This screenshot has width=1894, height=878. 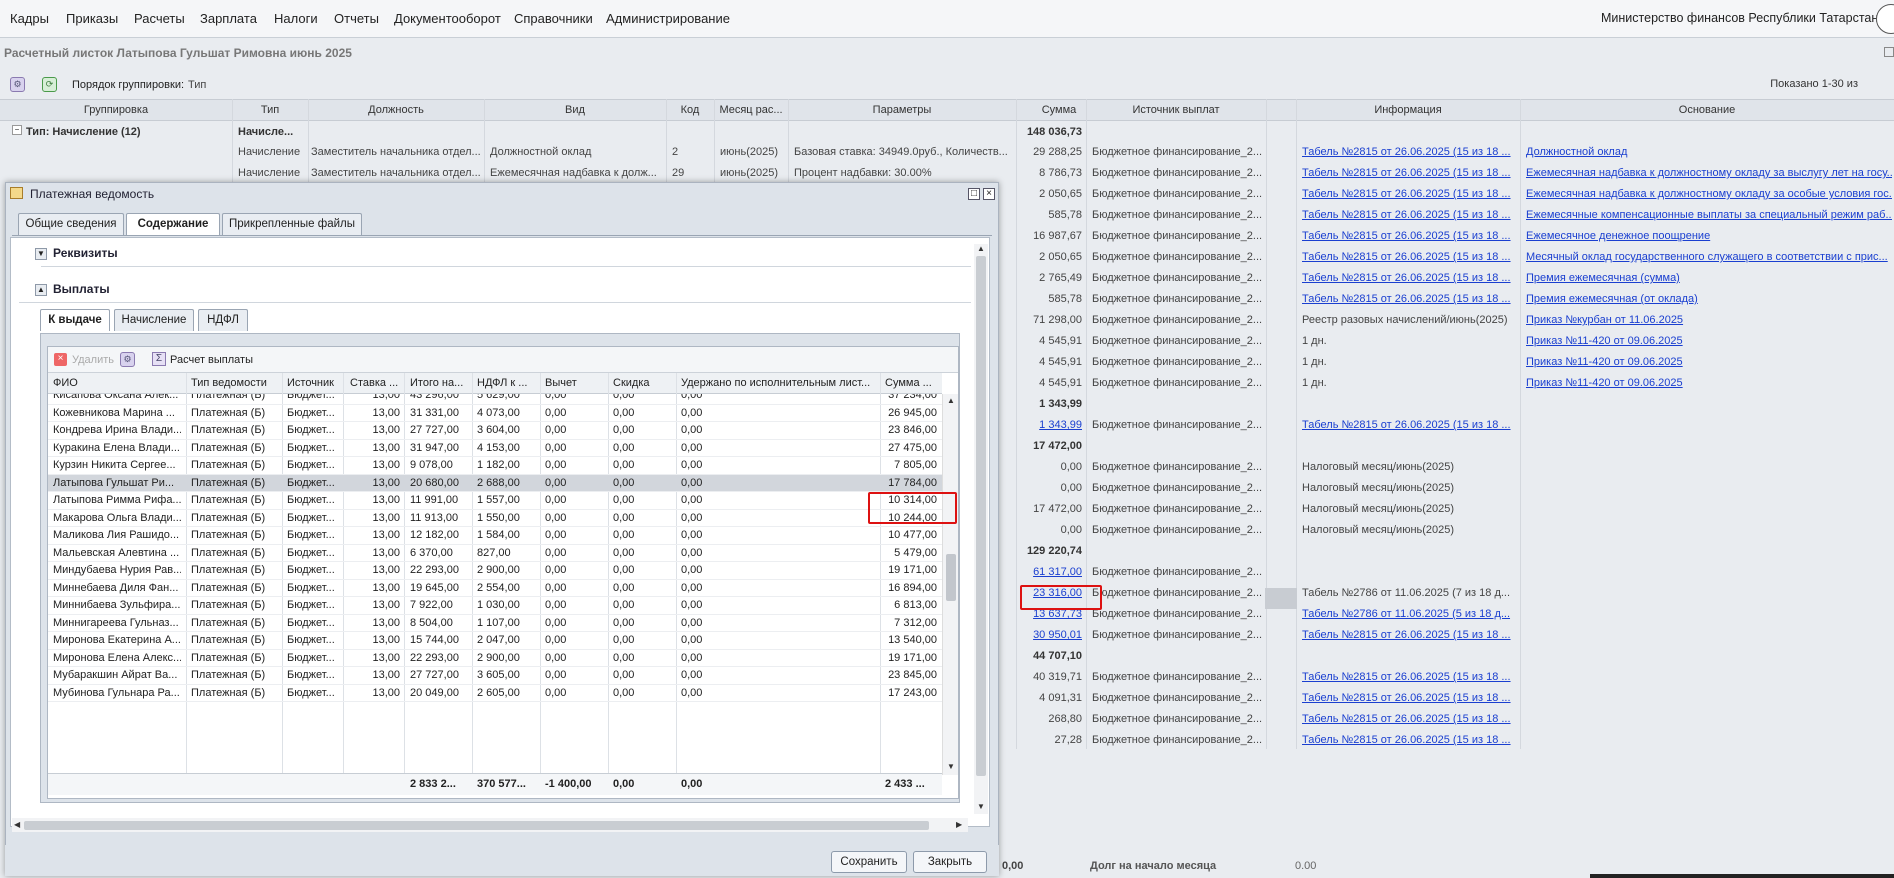 What do you see at coordinates (173, 224) in the screenshot?
I see `tab-content: Содержание` at bounding box center [173, 224].